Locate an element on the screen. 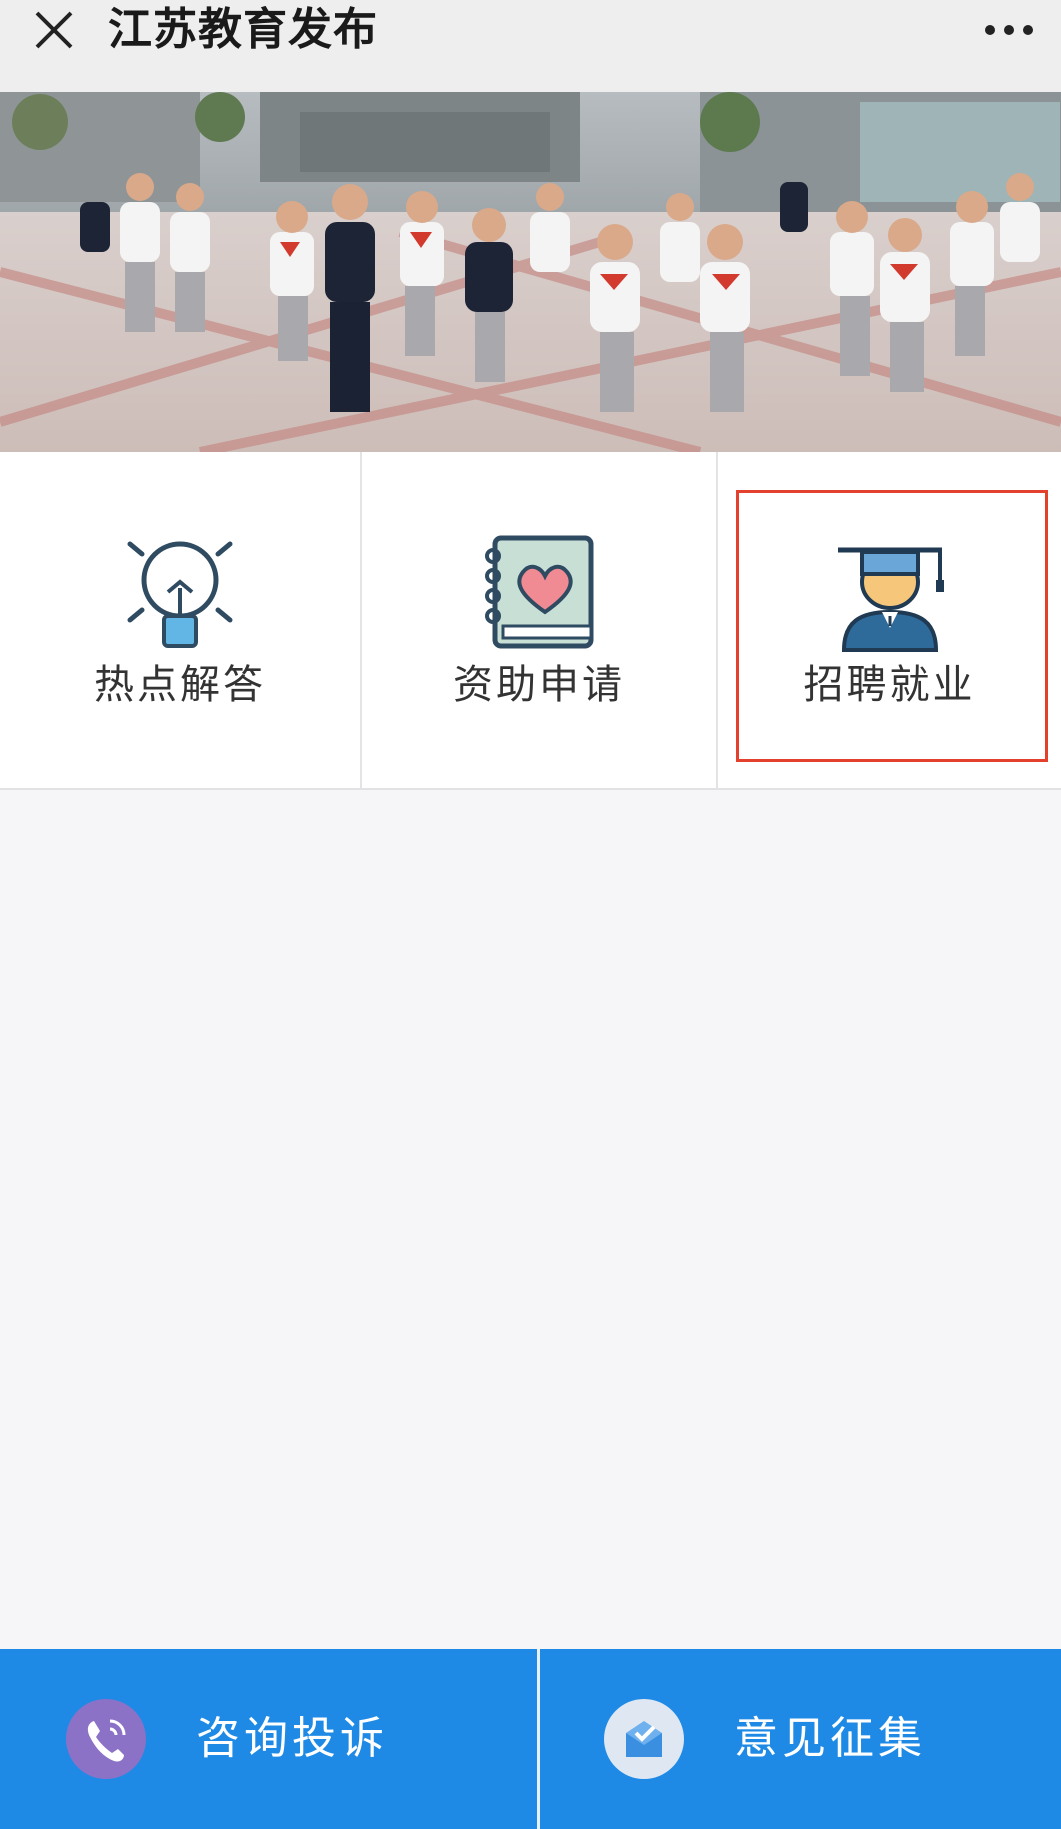 This screenshot has width=1061, height=1829. grid-item-aid-application: 资助申请 is located at coordinates (539, 620).